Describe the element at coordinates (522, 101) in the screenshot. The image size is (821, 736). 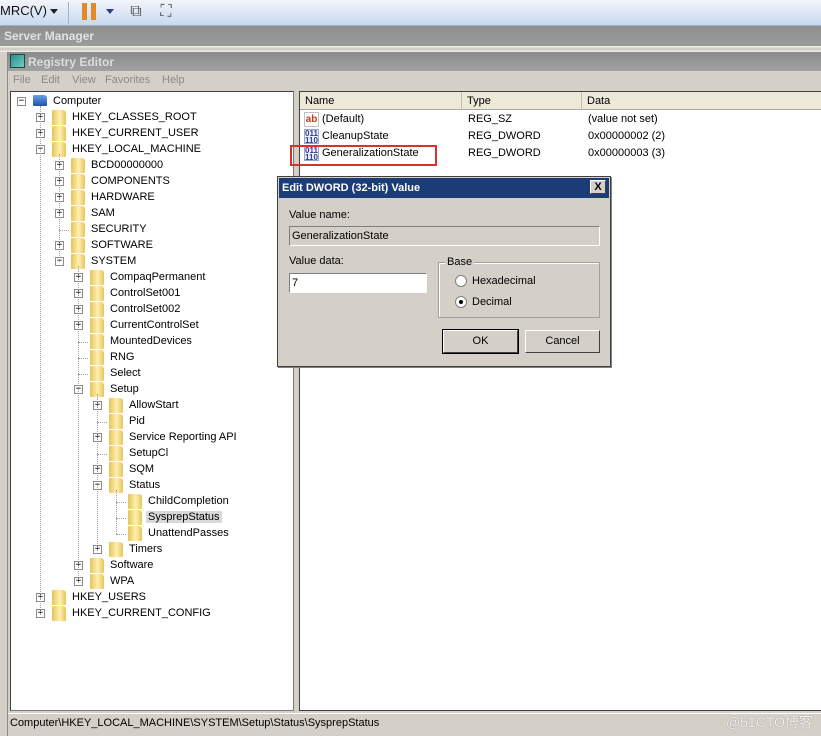
I see `column-header-type: Type` at that location.